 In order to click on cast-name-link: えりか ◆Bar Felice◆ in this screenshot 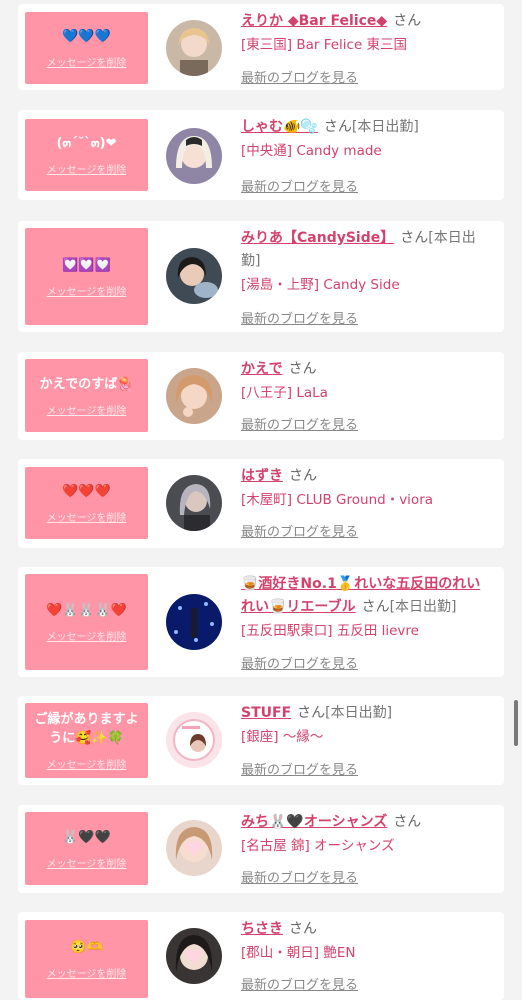, I will do `click(314, 21)`.